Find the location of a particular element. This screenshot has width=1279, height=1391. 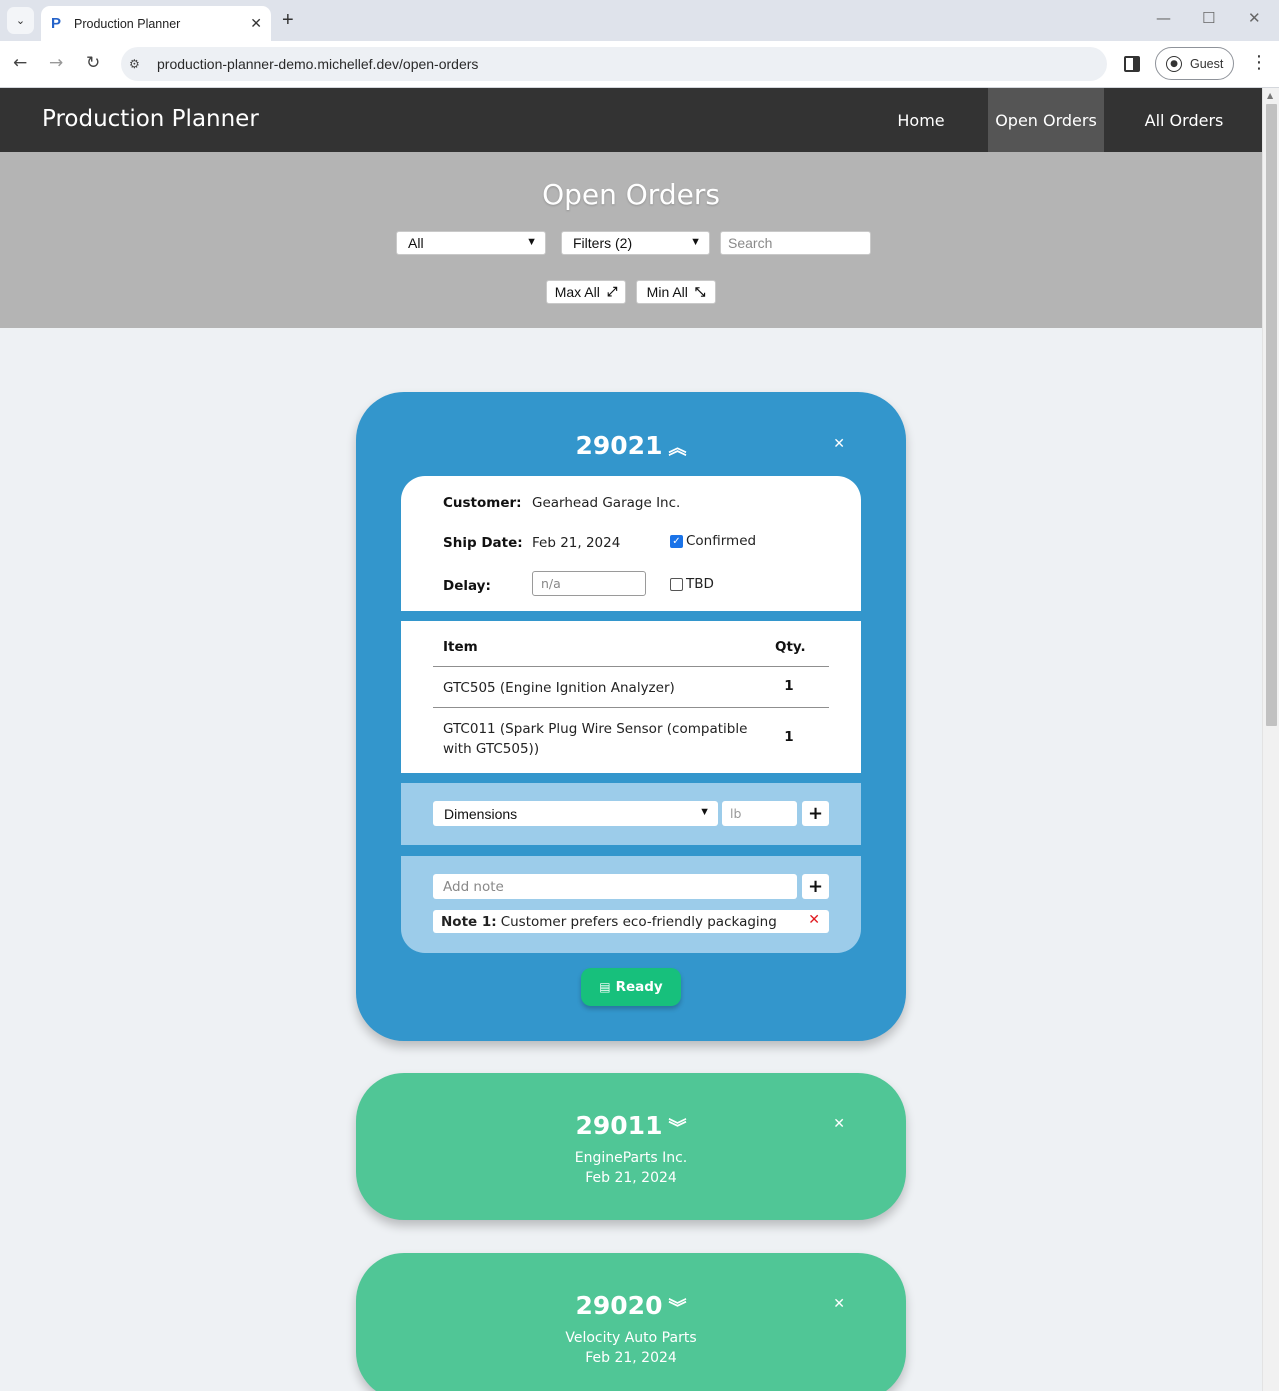

order-number-header: 29020 ︾ is located at coordinates (631, 1305).